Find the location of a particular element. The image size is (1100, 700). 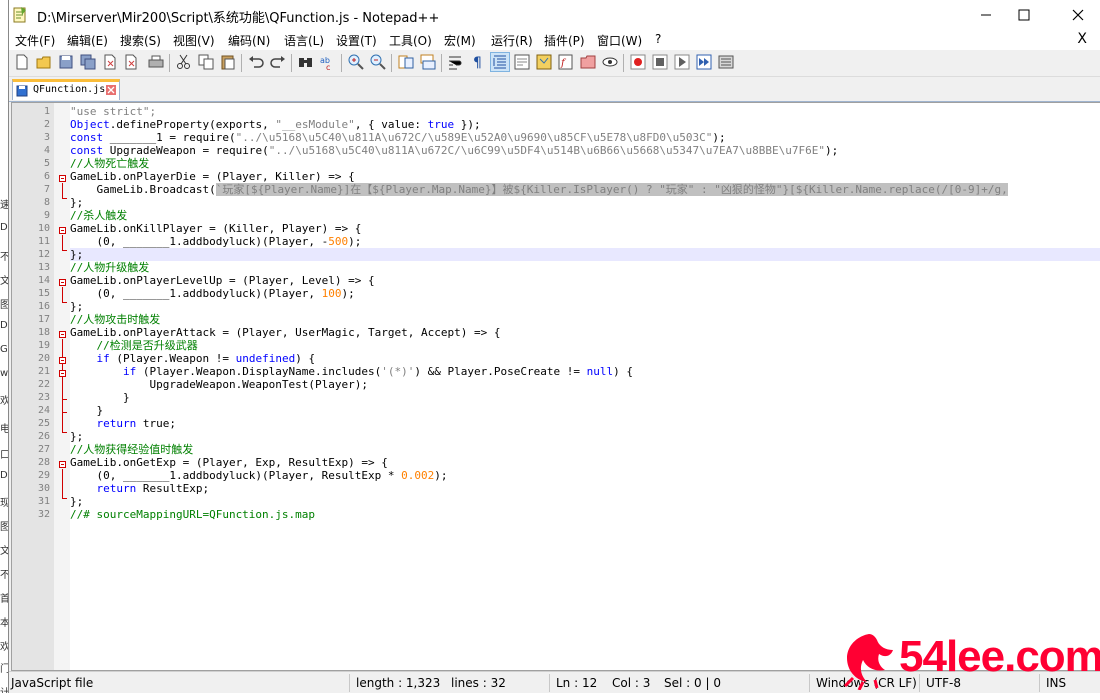

line-number: 17 is located at coordinates (31, 319).